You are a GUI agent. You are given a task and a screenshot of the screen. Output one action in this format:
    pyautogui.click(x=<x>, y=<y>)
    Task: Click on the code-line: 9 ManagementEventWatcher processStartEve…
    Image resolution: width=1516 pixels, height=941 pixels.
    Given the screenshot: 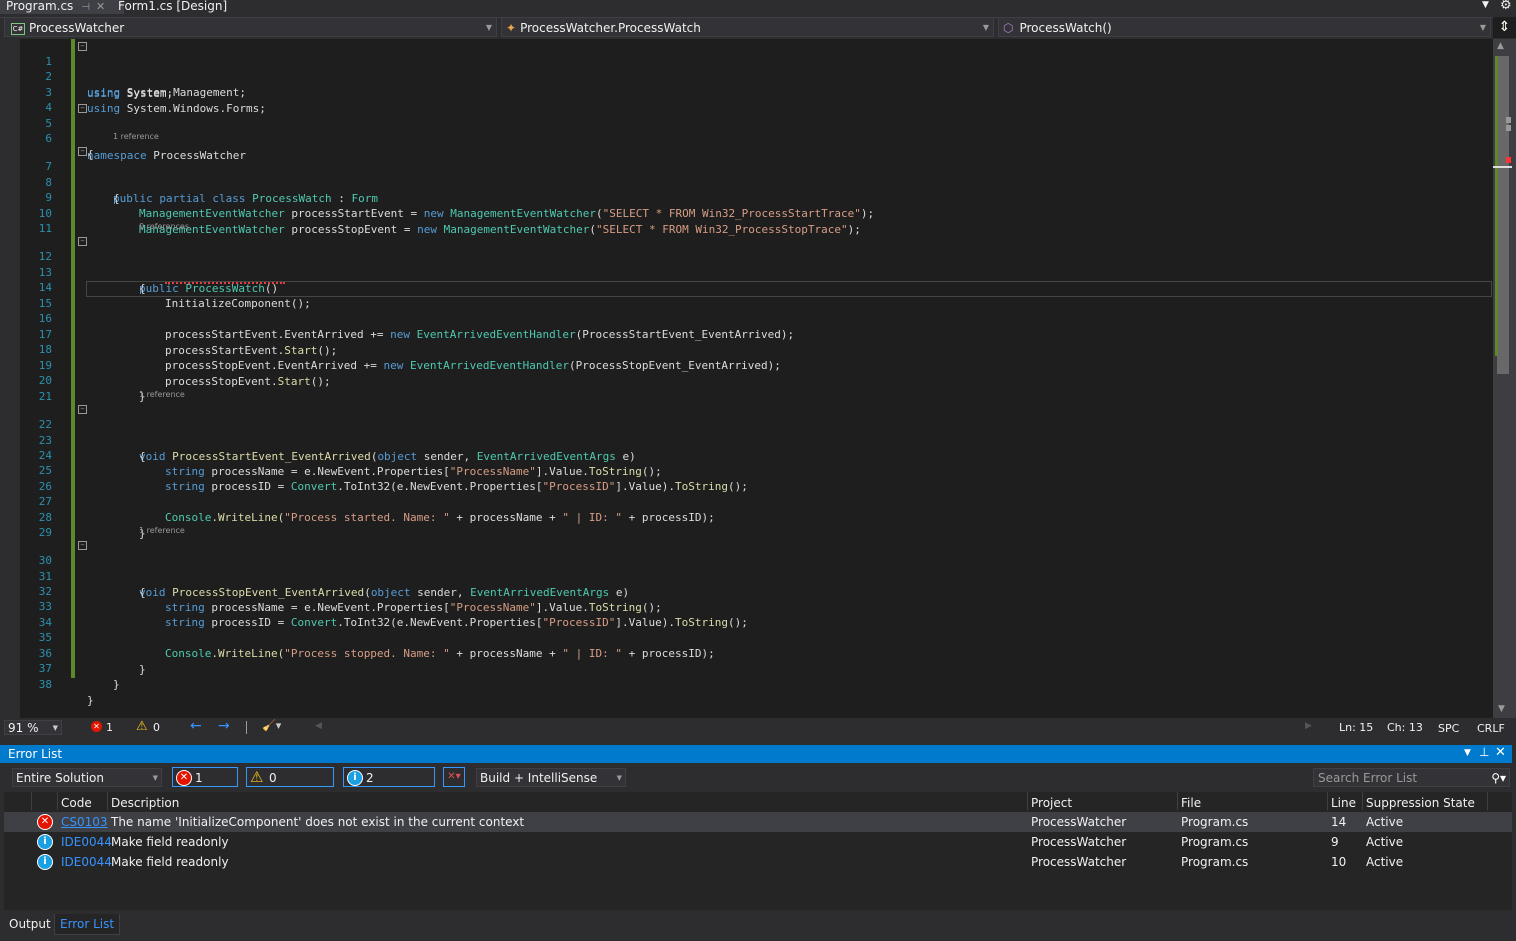 What is the action you would take?
    pyautogui.click(x=740, y=197)
    